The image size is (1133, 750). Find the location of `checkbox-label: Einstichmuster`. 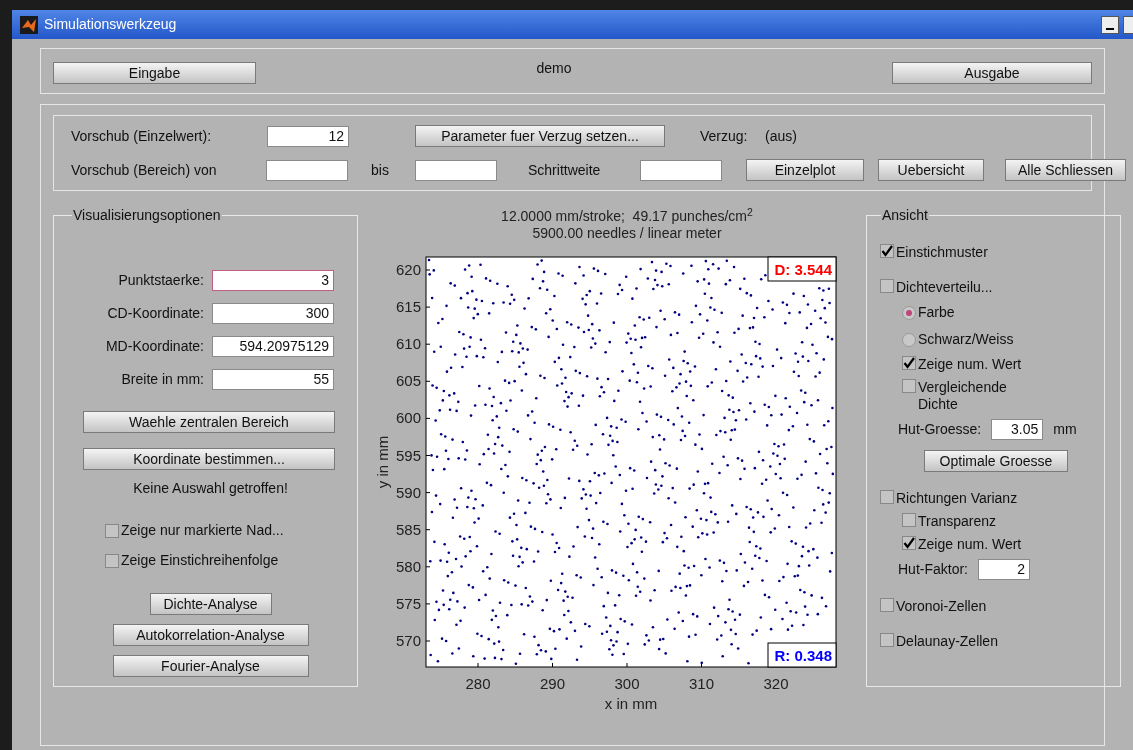

checkbox-label: Einstichmuster is located at coordinates (942, 252).